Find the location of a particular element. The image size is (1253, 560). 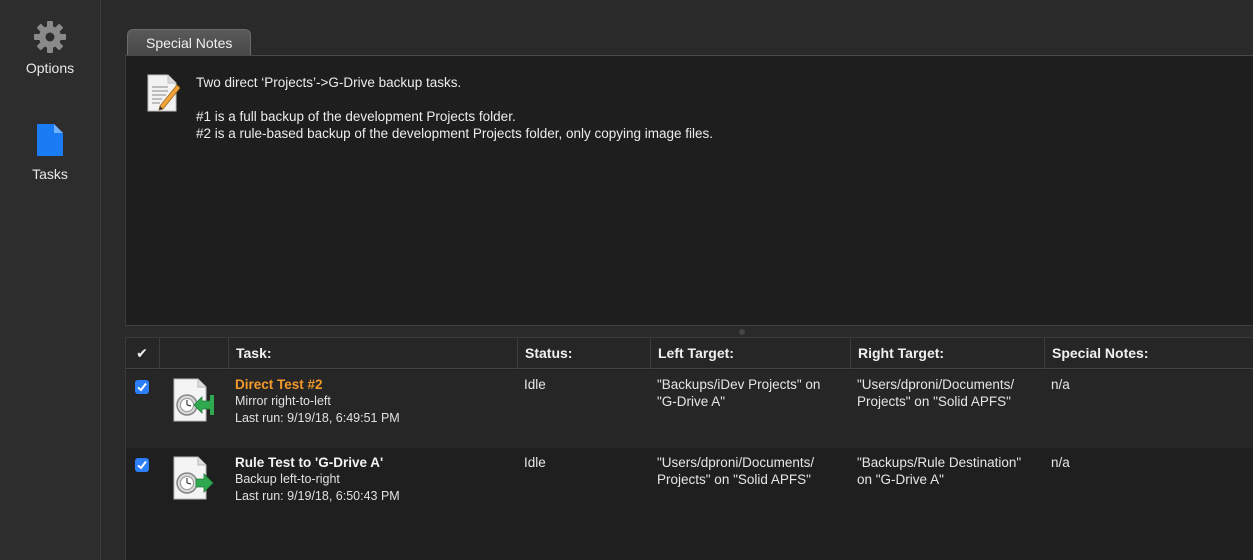

document-icon is located at coordinates (50, 140).